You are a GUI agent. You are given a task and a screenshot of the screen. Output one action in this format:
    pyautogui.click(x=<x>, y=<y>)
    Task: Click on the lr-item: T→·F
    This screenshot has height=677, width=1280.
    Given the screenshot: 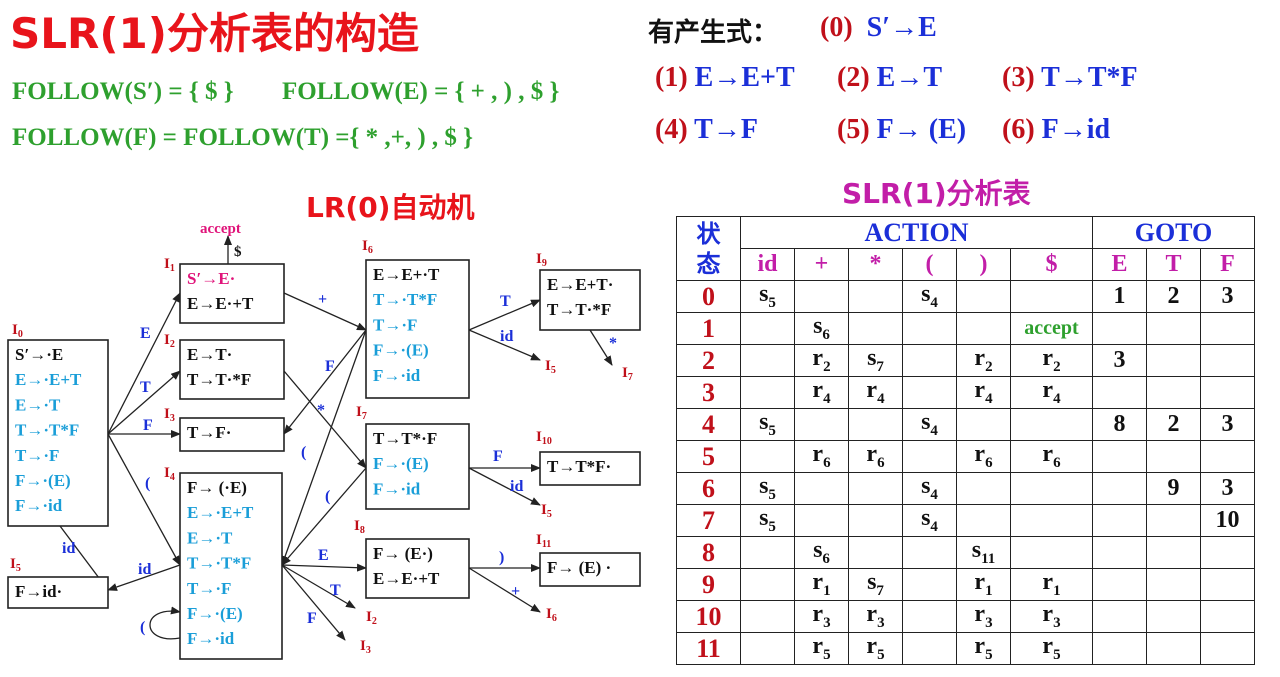 What is the action you would take?
    pyautogui.click(x=395, y=324)
    